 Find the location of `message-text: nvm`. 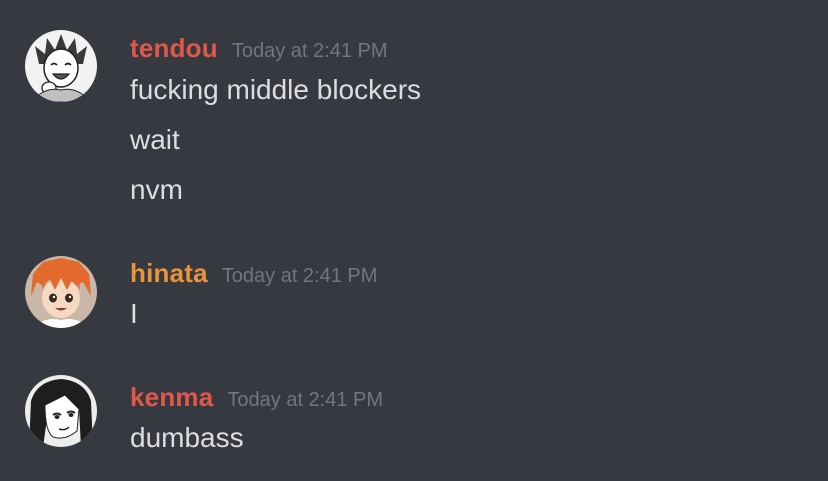

message-text: nvm is located at coordinates (156, 189).